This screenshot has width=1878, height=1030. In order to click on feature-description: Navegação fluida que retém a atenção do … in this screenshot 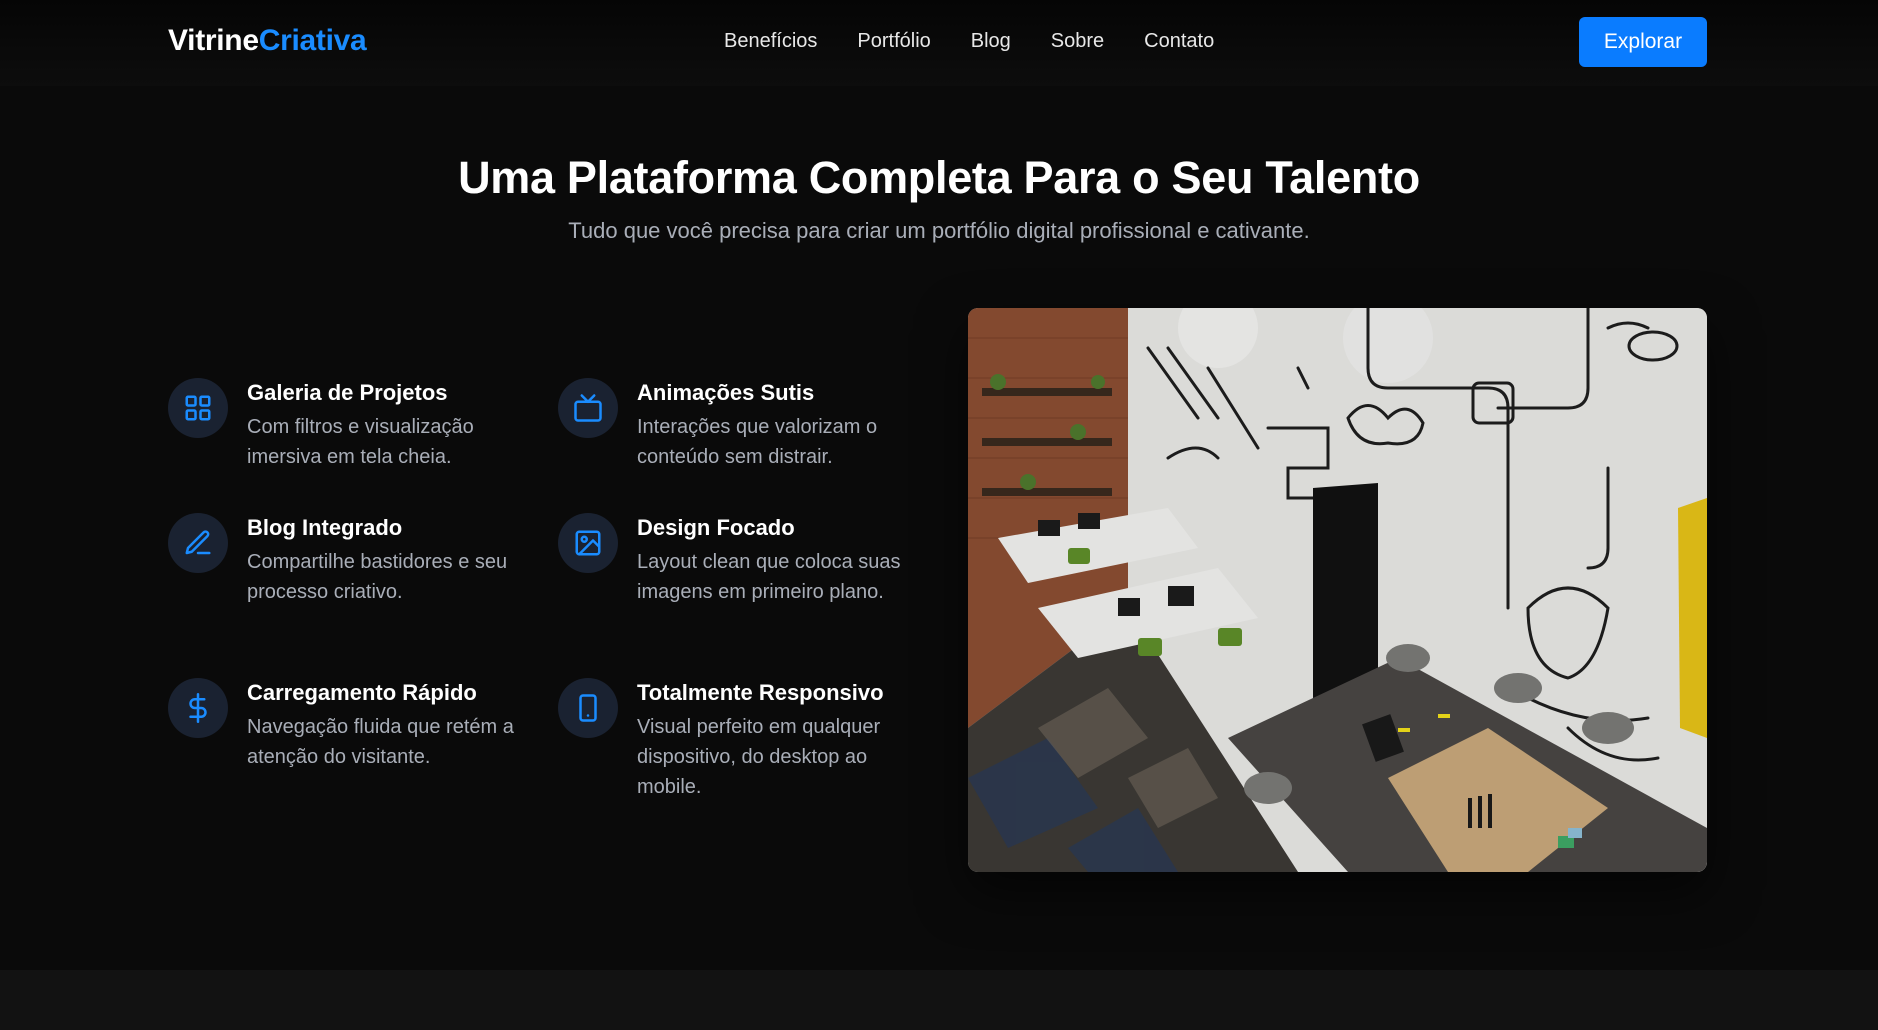, I will do `click(380, 742)`.